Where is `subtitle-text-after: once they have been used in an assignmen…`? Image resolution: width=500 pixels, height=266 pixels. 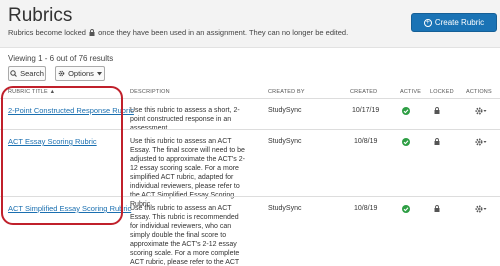
subtitle-text-after: once they have been used in an assignmen… is located at coordinates (223, 32).